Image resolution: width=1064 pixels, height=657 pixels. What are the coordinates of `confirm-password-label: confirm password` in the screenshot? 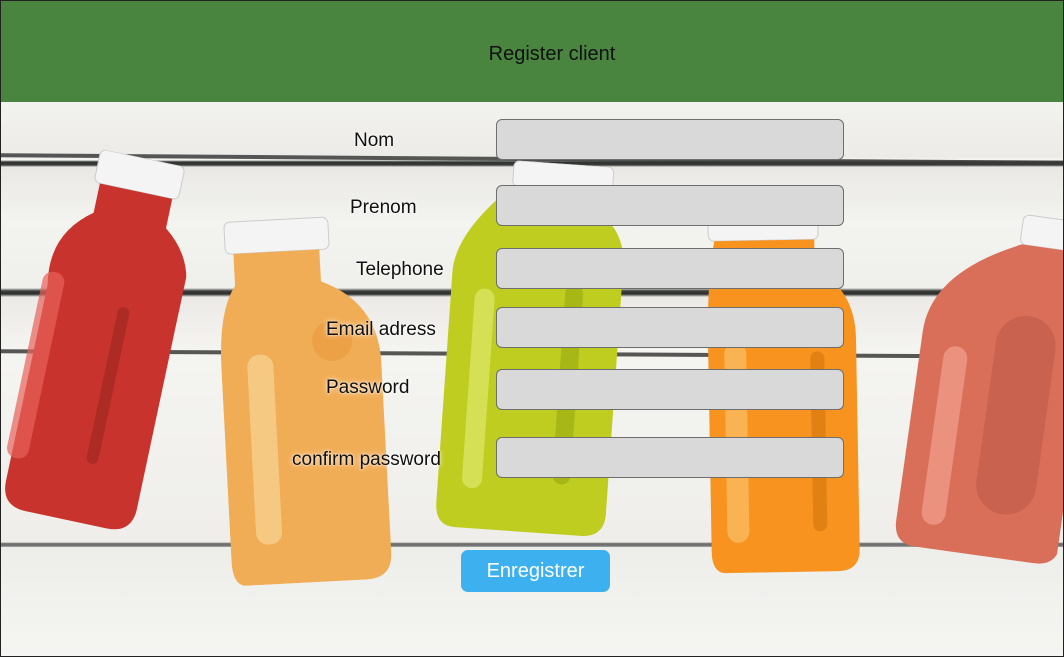 It's located at (366, 459).